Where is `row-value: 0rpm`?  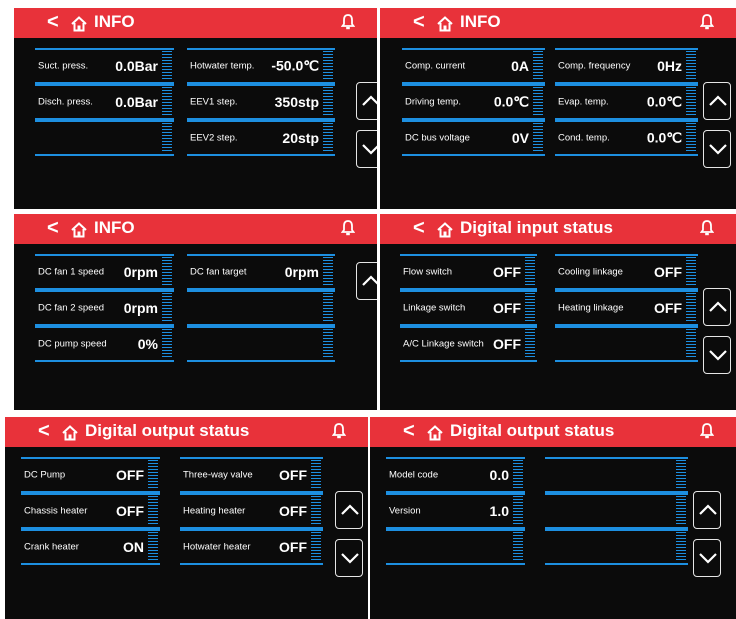
row-value: 0rpm is located at coordinates (140, 308).